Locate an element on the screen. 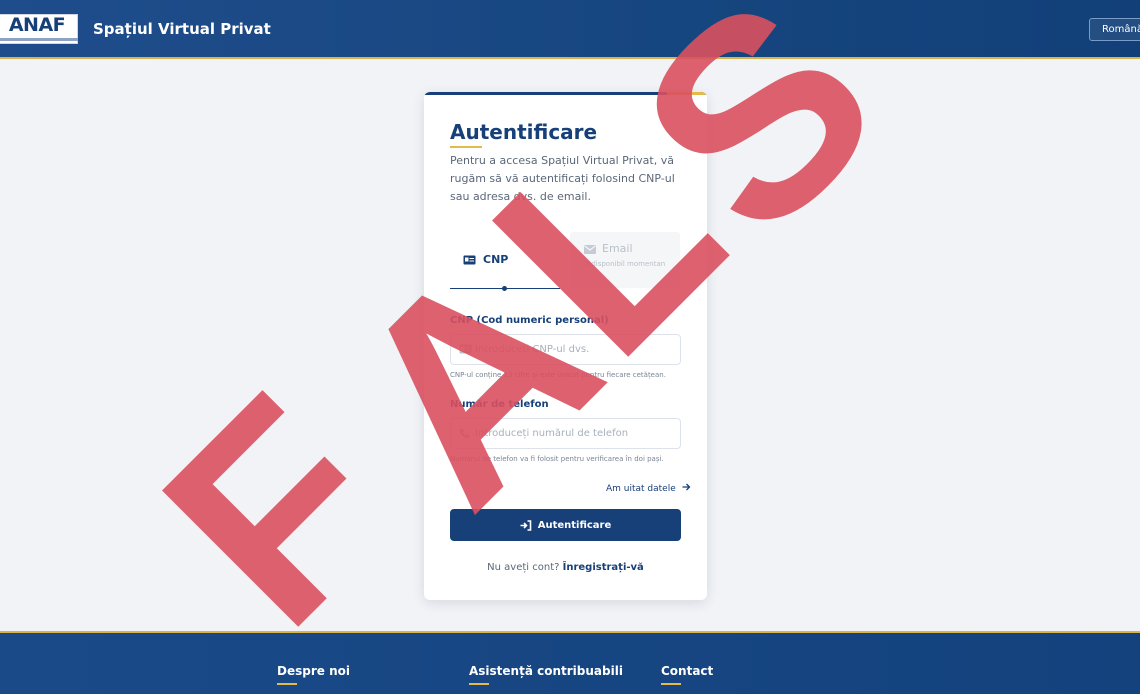 This screenshot has height=694, width=1140. anaf-logo: ANAF is located at coordinates (39, 29).